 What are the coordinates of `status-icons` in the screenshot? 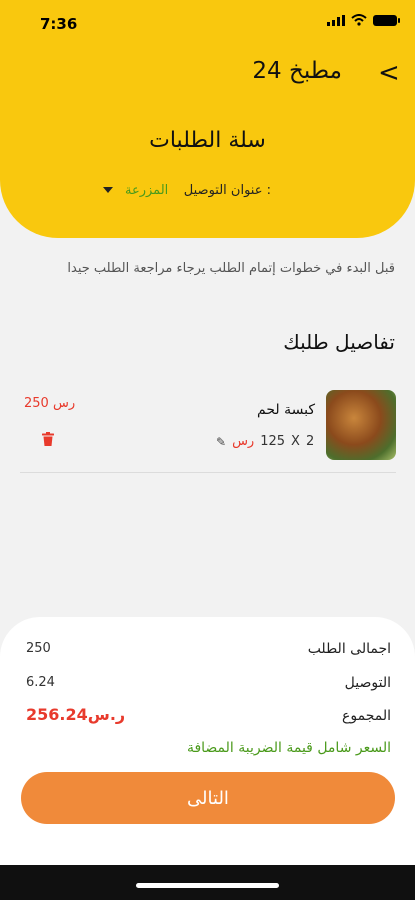 It's located at (363, 20).